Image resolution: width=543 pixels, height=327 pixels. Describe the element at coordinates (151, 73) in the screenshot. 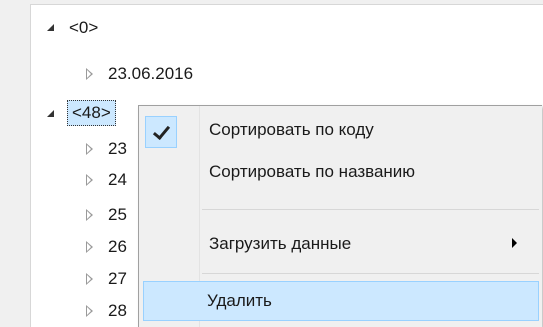

I see `tree-node-label: 23.06.2016` at that location.